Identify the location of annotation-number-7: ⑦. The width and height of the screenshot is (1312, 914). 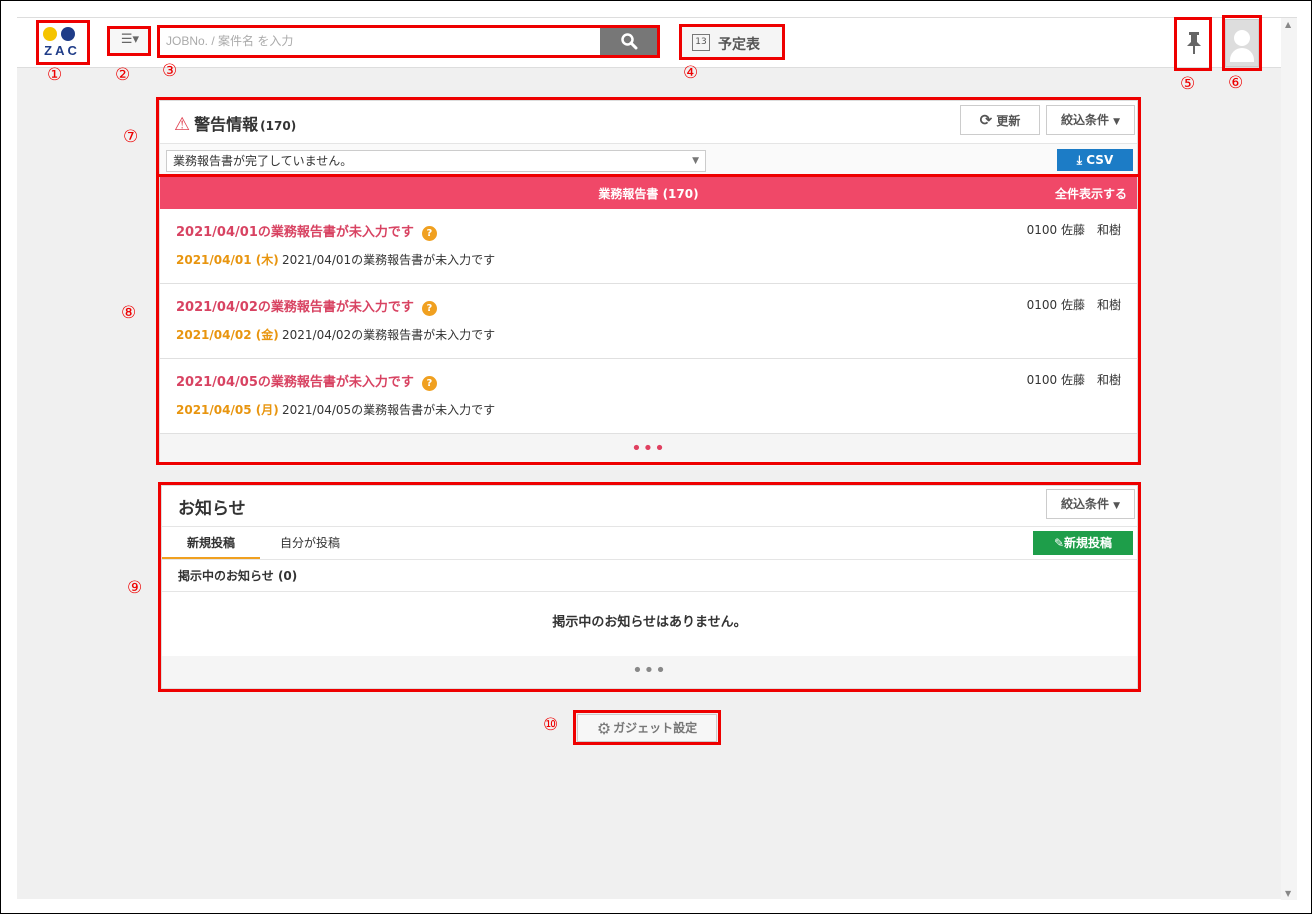
(131, 137).